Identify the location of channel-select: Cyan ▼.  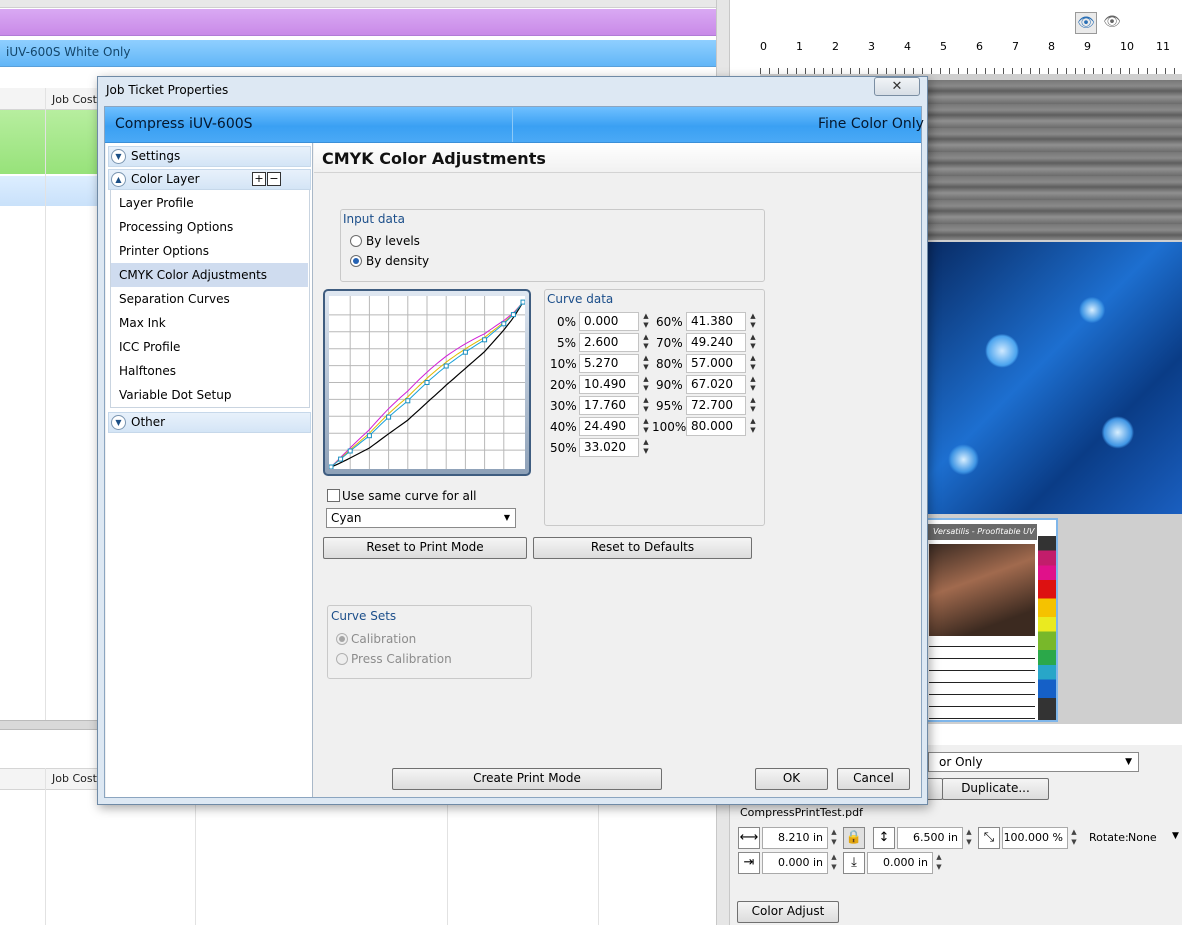
(421, 518).